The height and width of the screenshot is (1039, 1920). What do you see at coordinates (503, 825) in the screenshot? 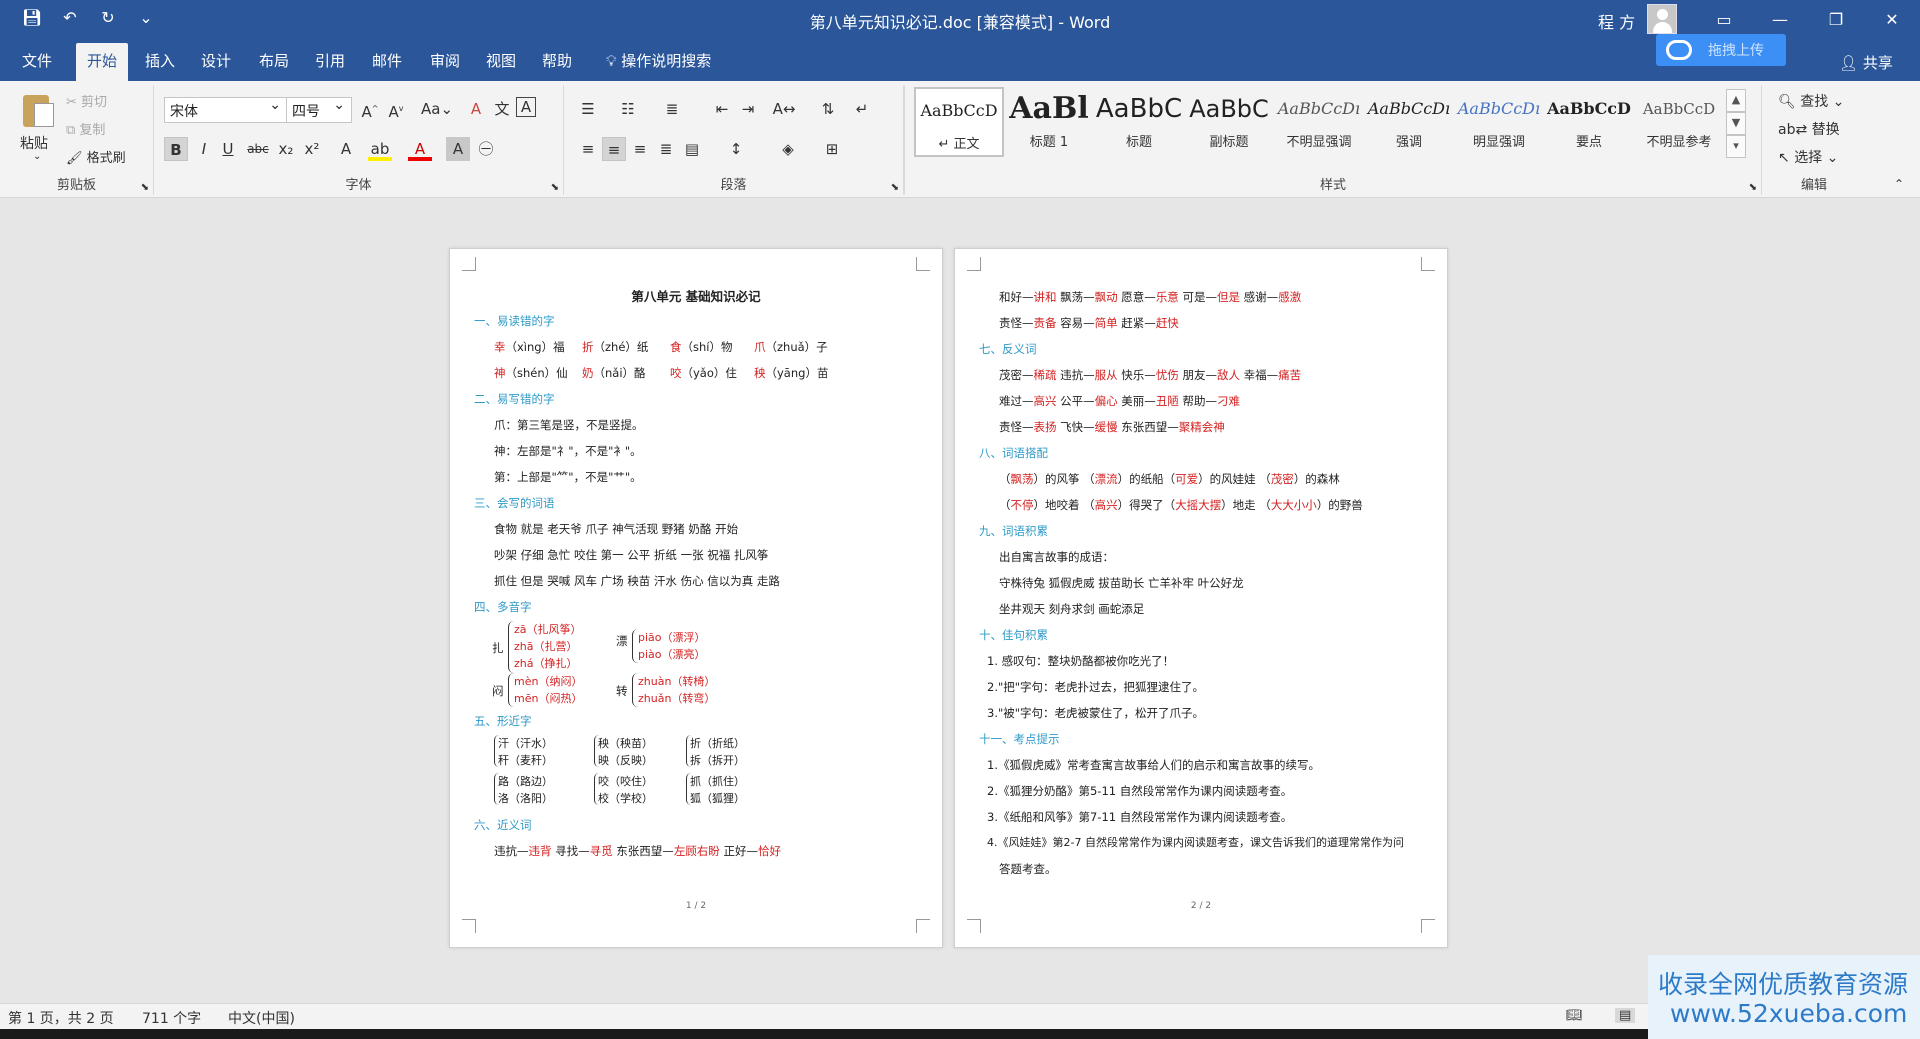
I see `section-heading: 六、近义词` at bounding box center [503, 825].